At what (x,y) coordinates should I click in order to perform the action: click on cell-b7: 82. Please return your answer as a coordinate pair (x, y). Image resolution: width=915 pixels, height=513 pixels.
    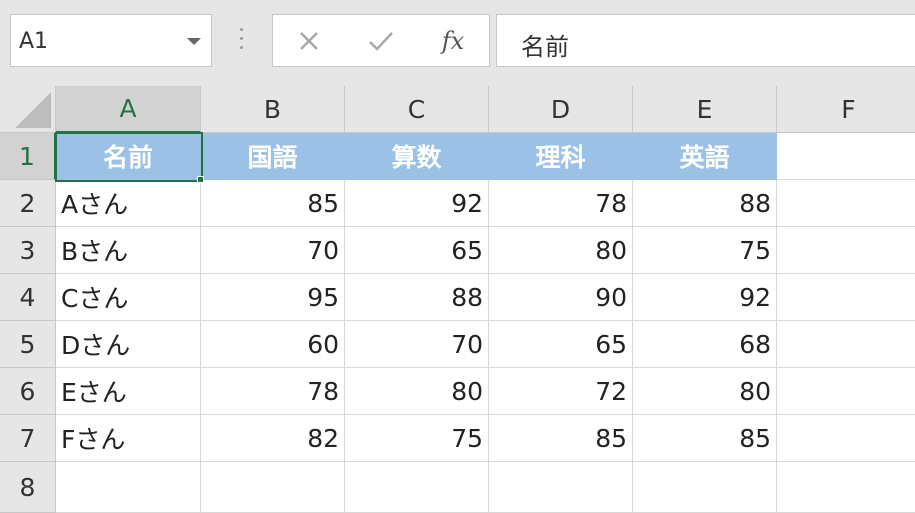
    Looking at the image, I should click on (273, 438).